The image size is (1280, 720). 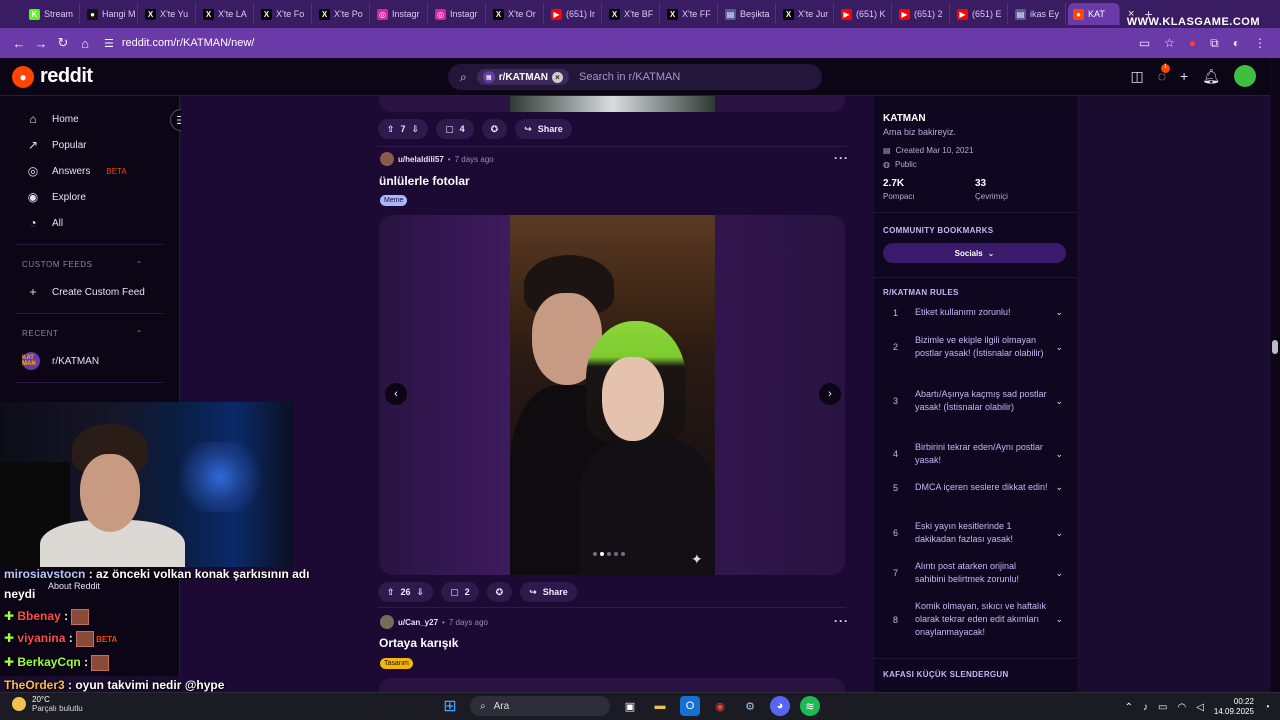 I want to click on browser-tab: X X'te FF, so click(x=690, y=14).